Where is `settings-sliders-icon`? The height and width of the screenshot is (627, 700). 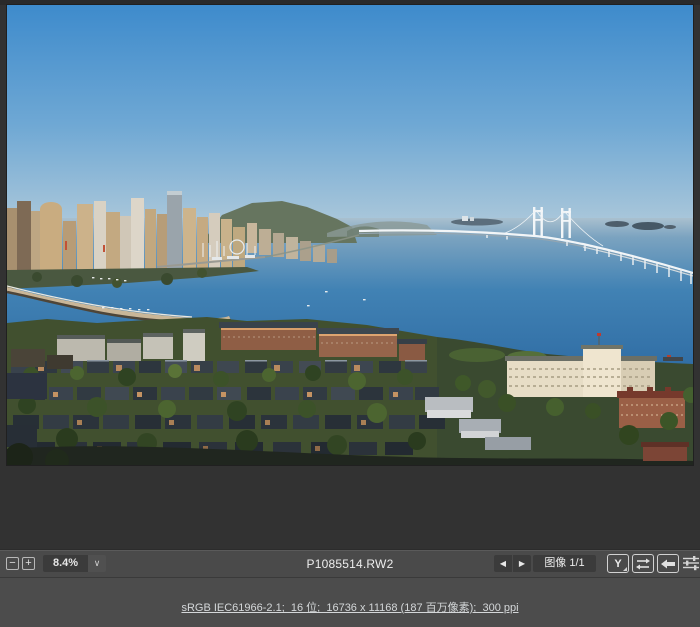 settings-sliders-icon is located at coordinates (691, 563).